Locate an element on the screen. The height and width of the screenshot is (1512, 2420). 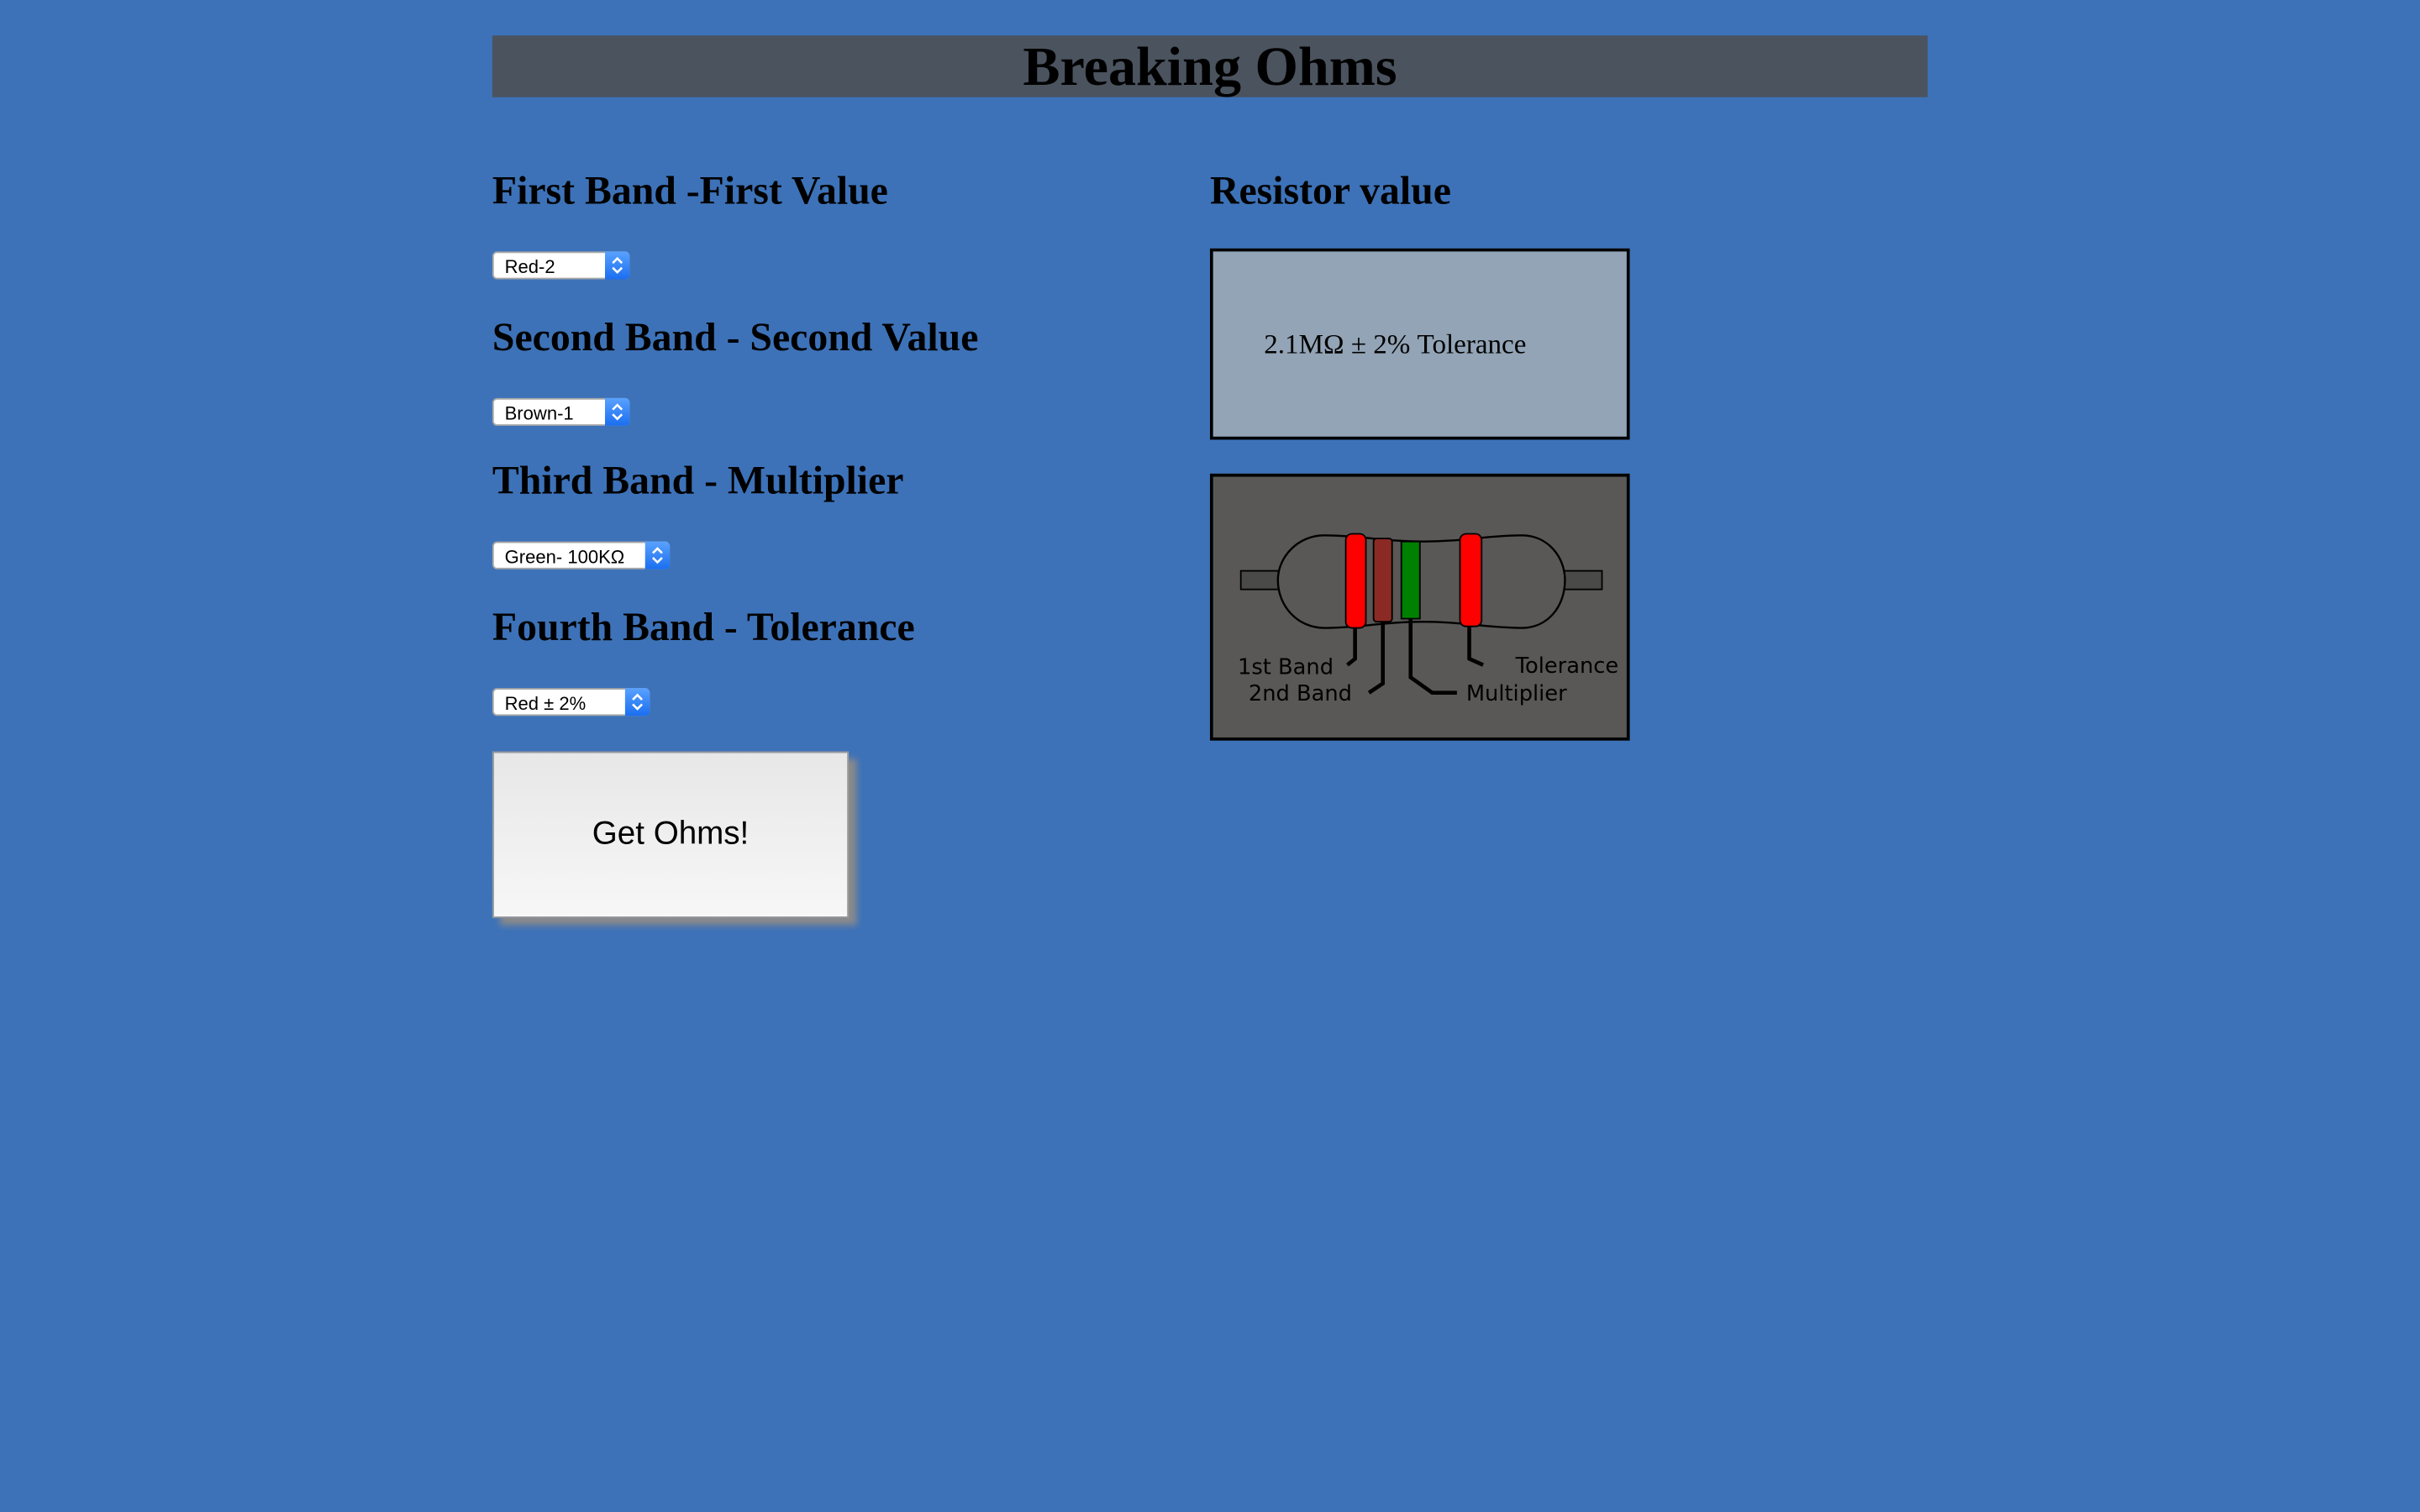
first-band-select: Red-2 is located at coordinates (561, 265).